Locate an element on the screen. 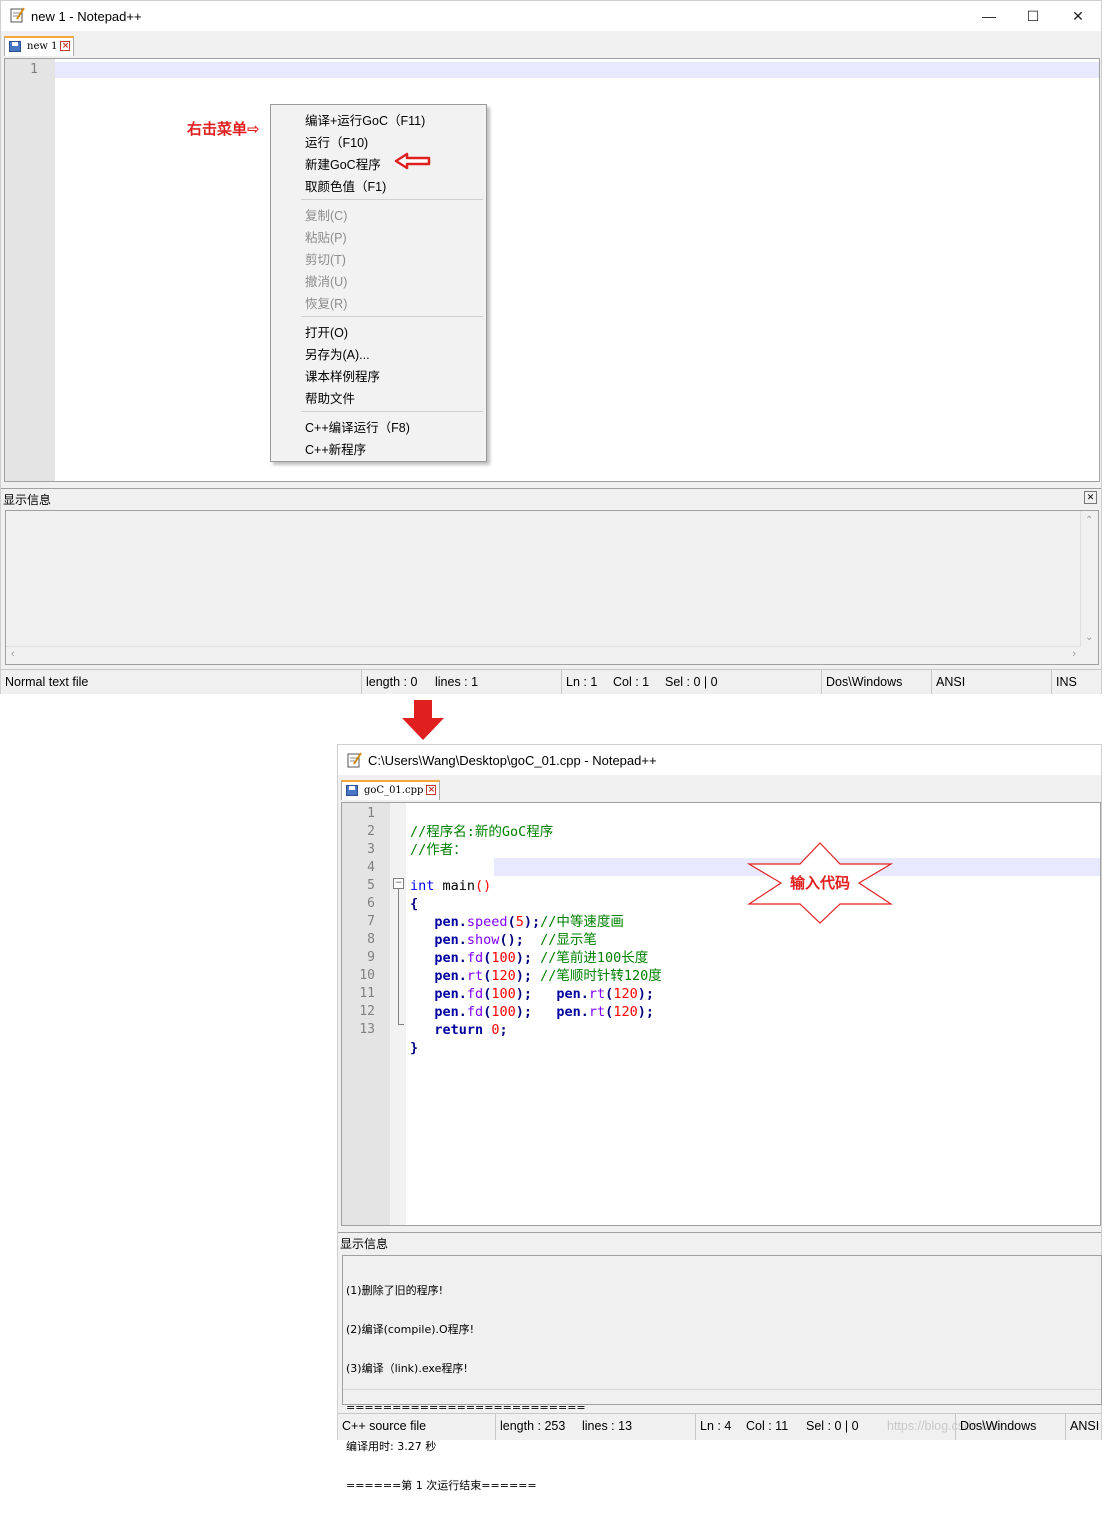  output-panel-header: 显示信息 is located at coordinates (719, 1242).